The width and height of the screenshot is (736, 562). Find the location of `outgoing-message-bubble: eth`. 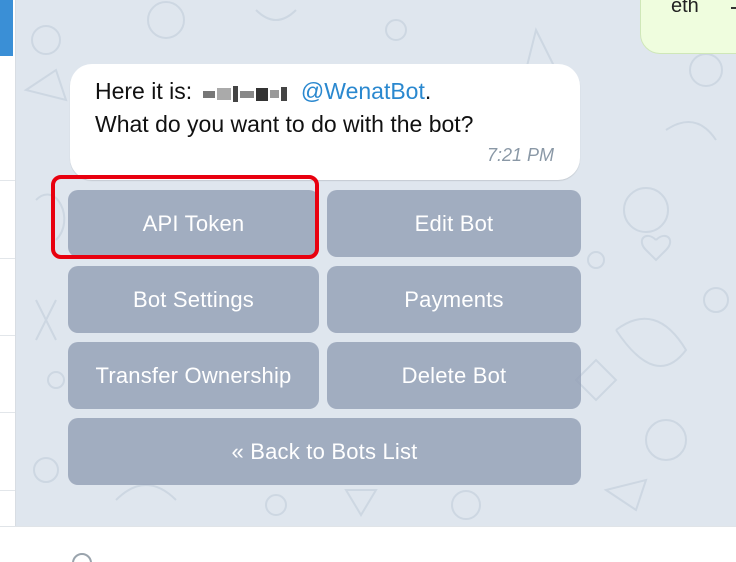

outgoing-message-bubble: eth is located at coordinates (688, 27).